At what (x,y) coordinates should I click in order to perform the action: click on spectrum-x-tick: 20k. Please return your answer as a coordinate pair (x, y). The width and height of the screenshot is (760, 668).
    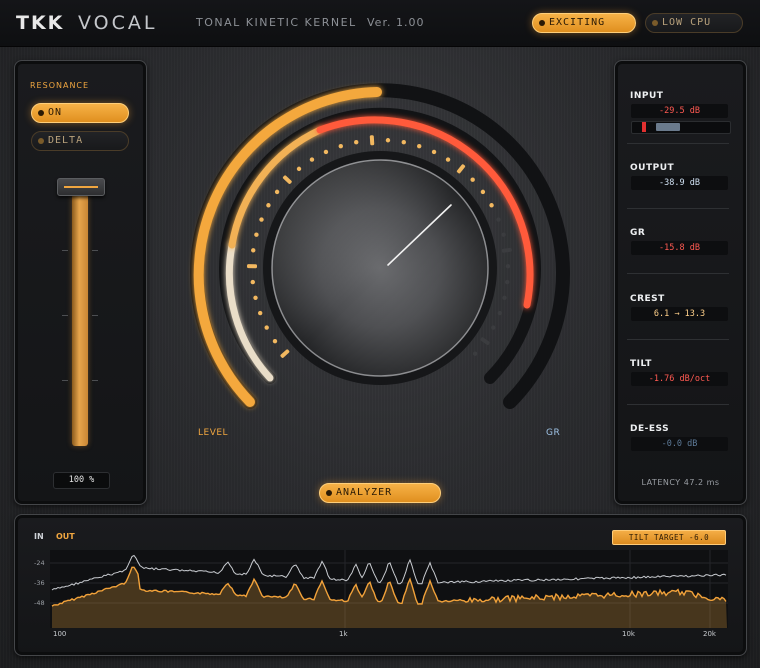
    Looking at the image, I should click on (709, 634).